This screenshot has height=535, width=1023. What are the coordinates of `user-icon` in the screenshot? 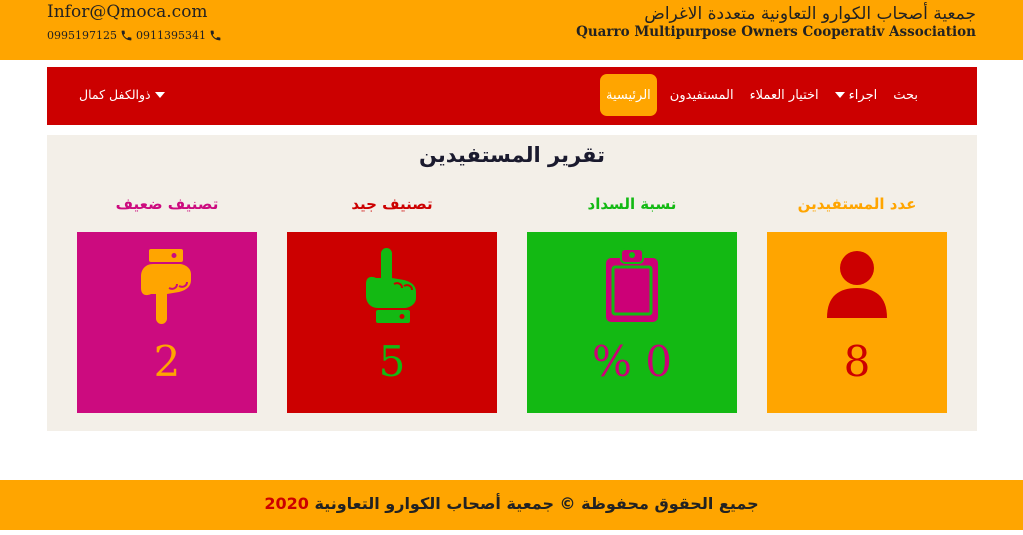 It's located at (857, 284).